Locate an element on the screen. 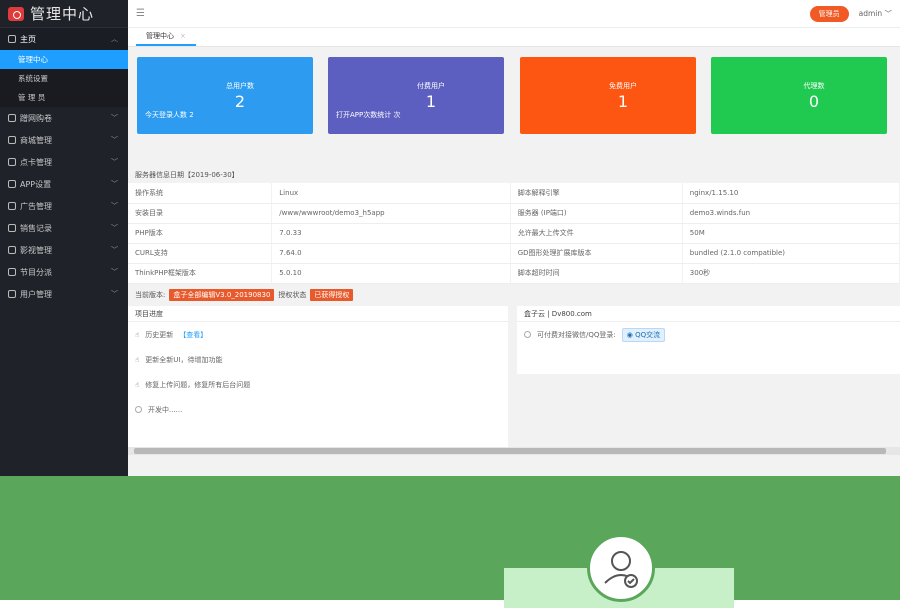  version-row: 当前版本: 盒子全部编辑V3.0_20190830 授权状态 已获得授权 is located at coordinates (244, 295).